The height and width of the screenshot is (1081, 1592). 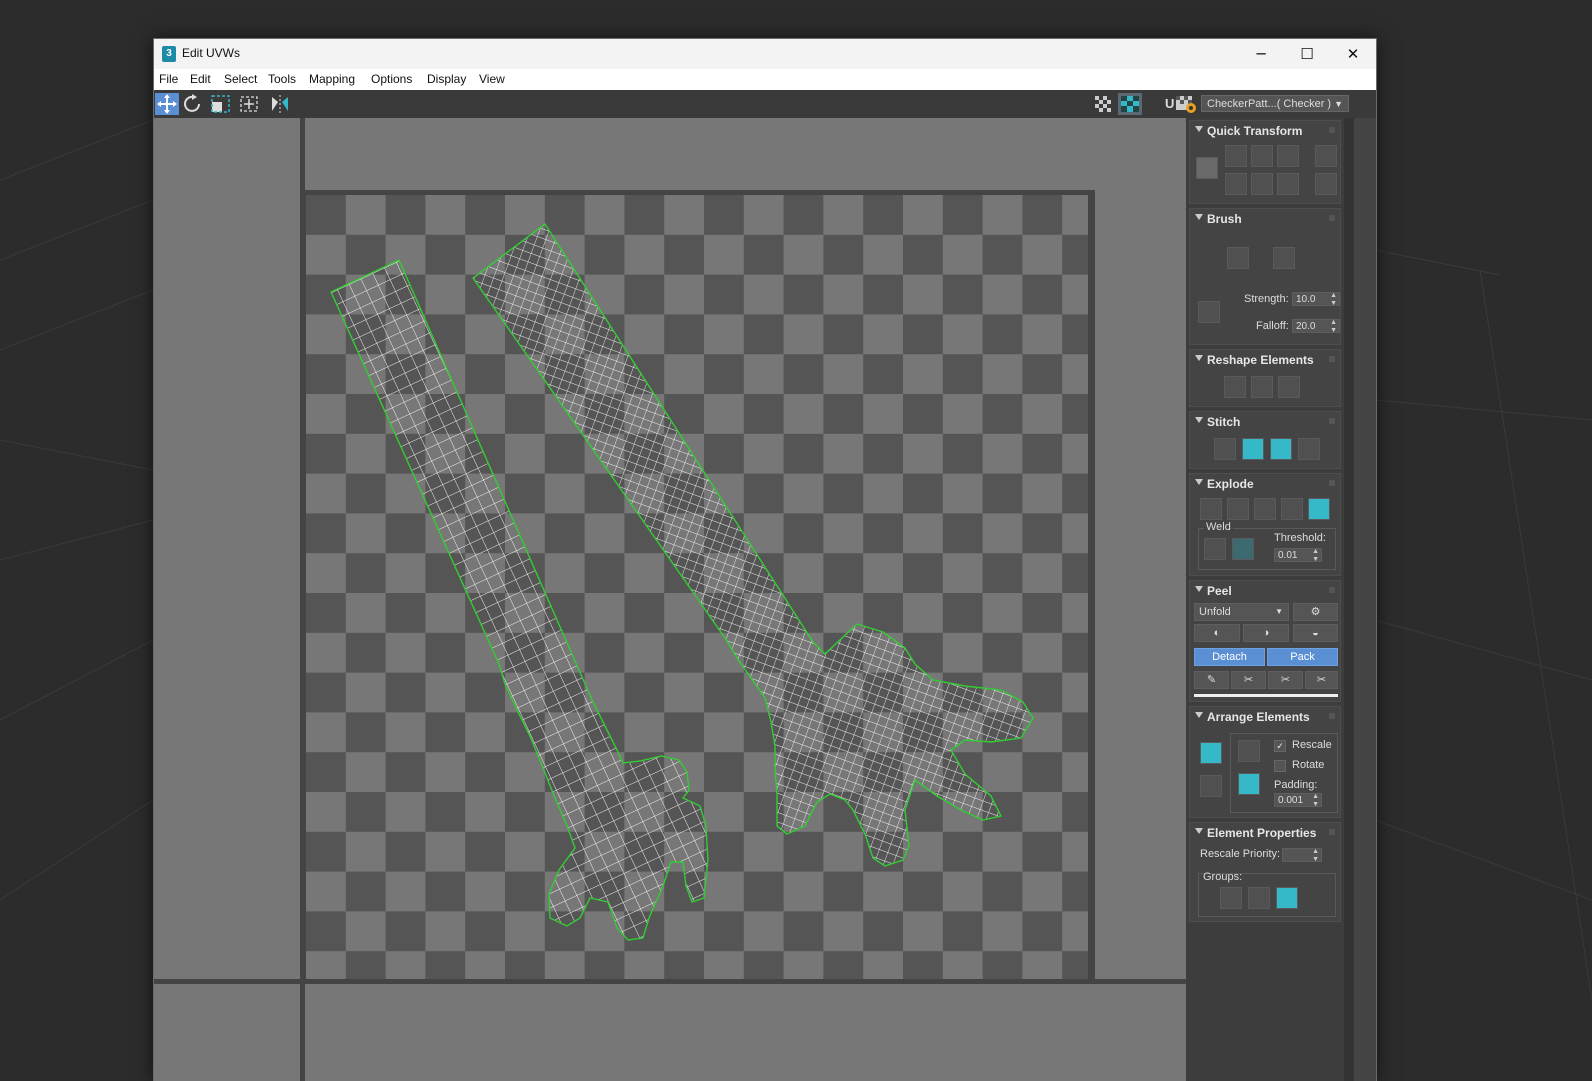 What do you see at coordinates (1315, 633) in the screenshot?
I see `reset-peel-button: ◒` at bounding box center [1315, 633].